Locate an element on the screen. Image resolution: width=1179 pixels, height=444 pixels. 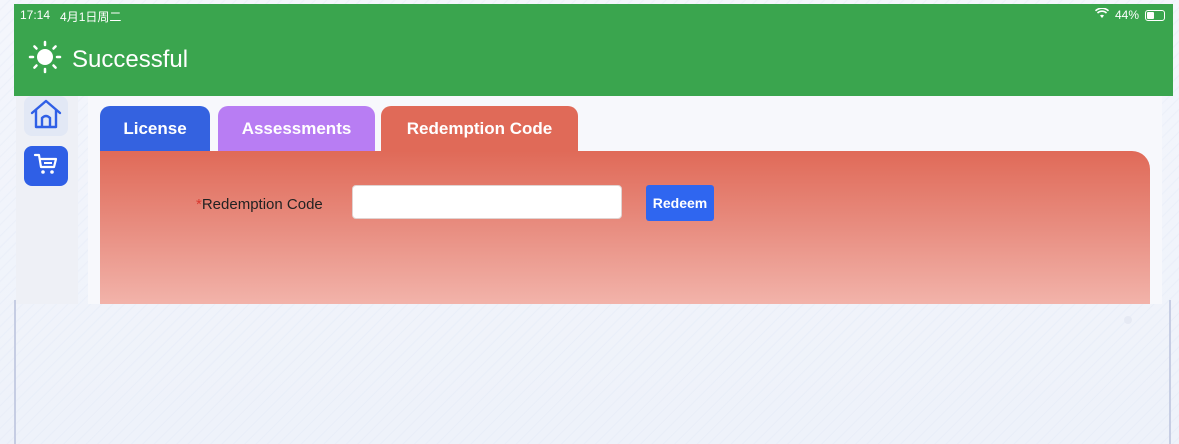
status-time: 17:14 is located at coordinates (35, 15).